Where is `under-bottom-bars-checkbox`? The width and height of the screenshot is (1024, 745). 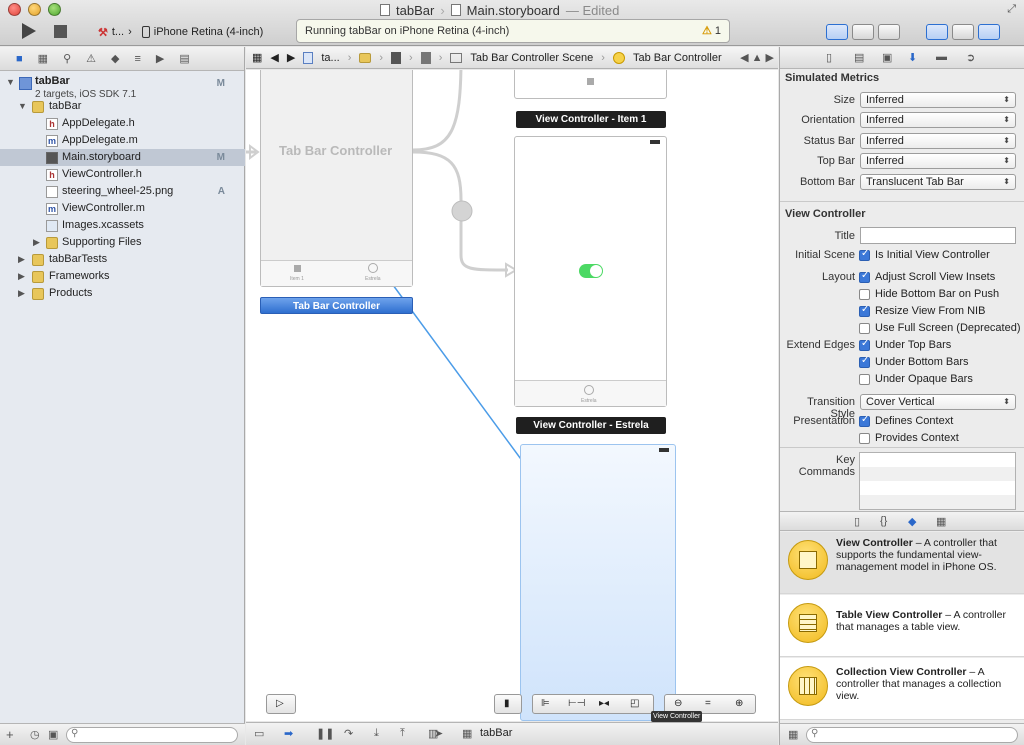
under-bottom-bars-checkbox is located at coordinates (864, 361).